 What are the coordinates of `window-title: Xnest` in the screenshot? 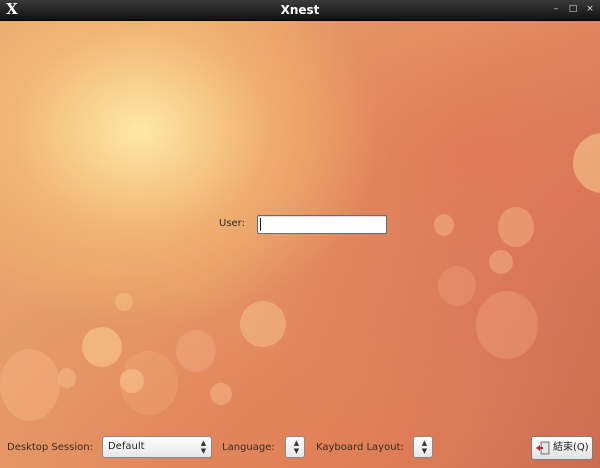 It's located at (300, 10).